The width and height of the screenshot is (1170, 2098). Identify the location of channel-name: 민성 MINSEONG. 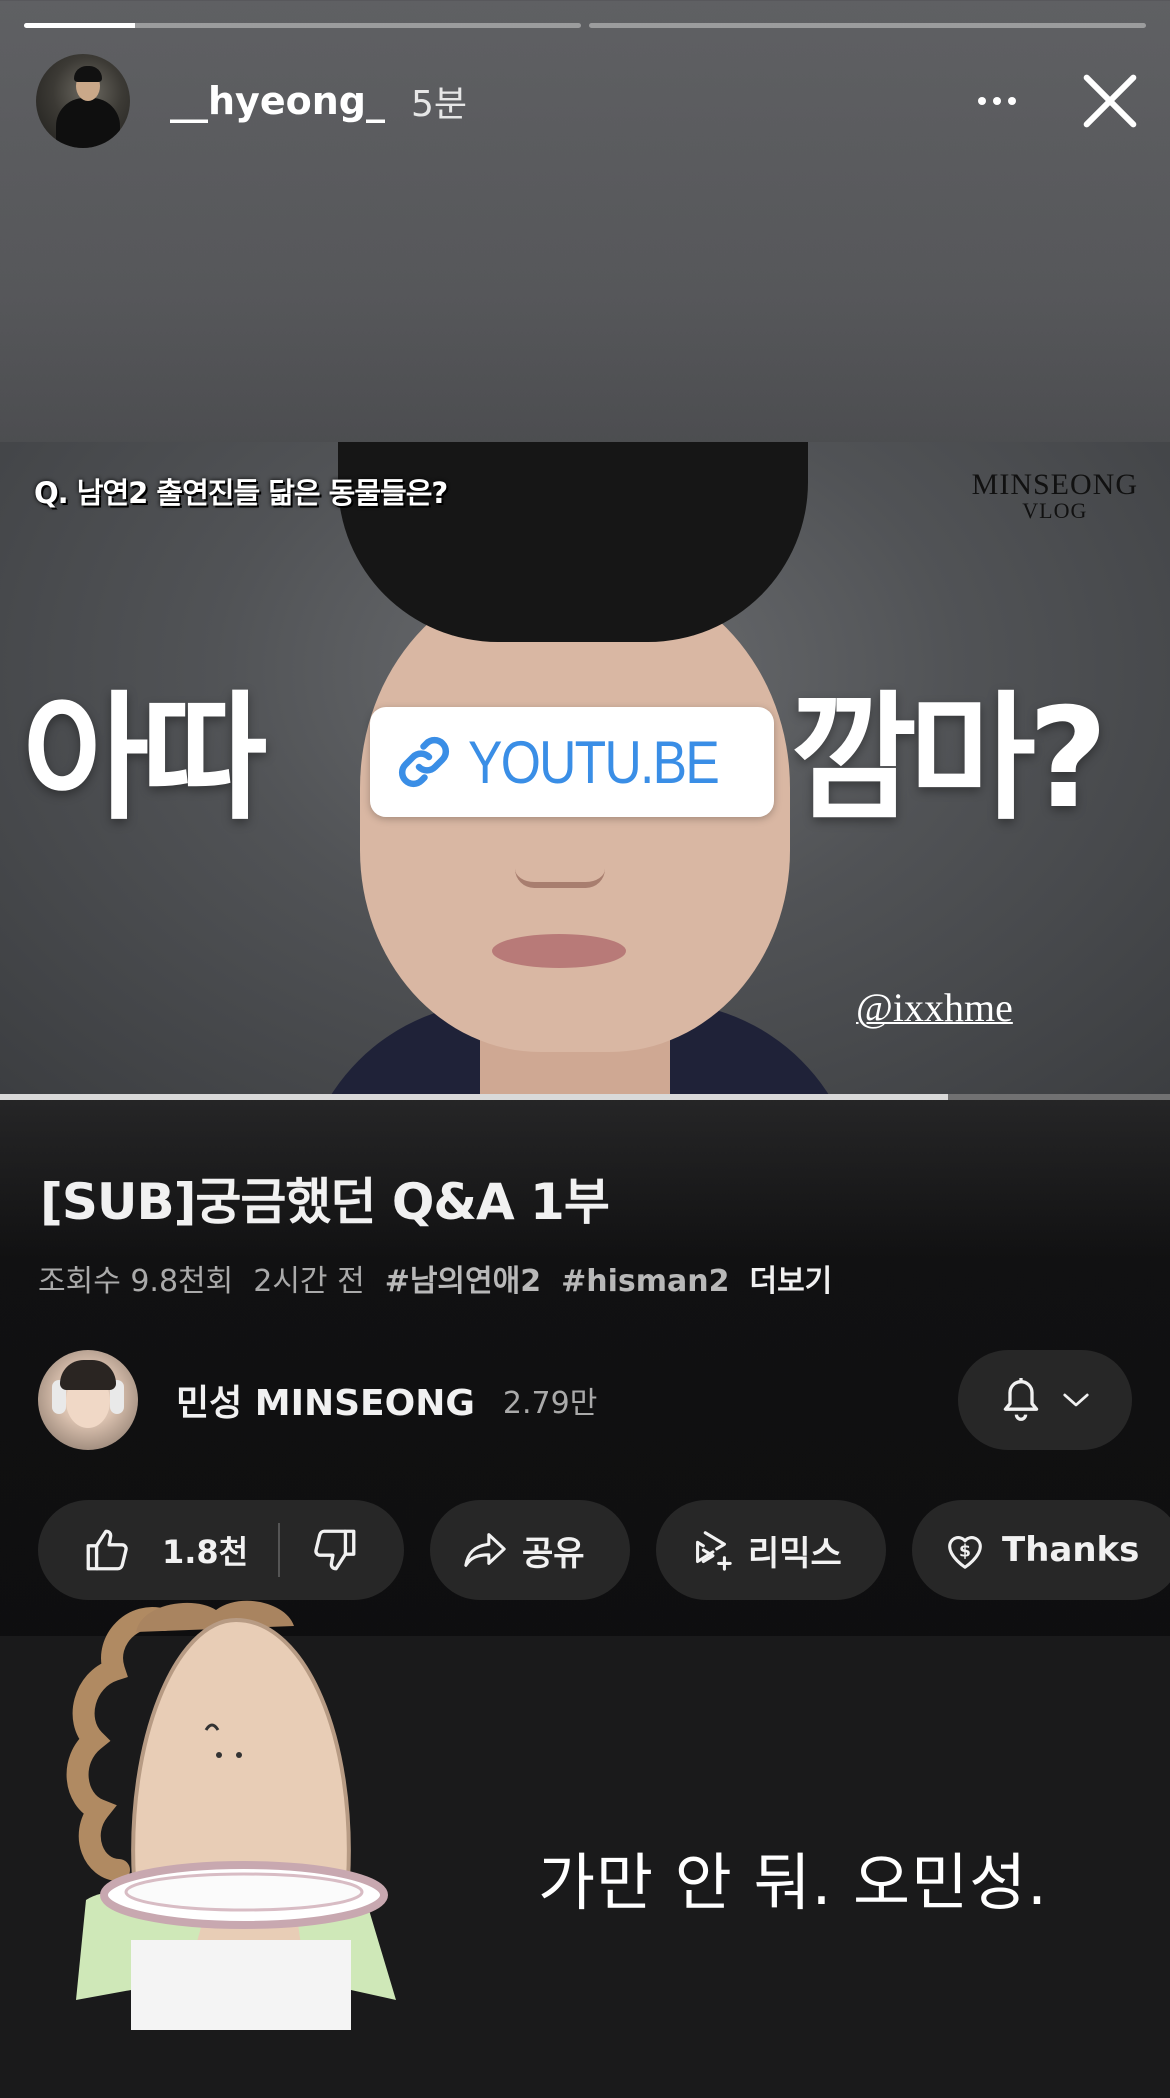
(325, 1400).